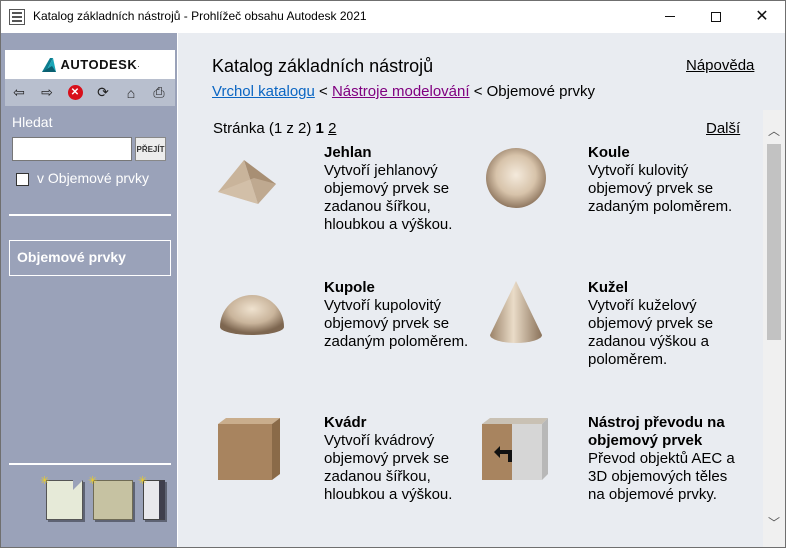 The height and width of the screenshot is (548, 786). What do you see at coordinates (401, 91) in the screenshot?
I see `breadcrumb-modeling-tools: Nástroje modelování` at bounding box center [401, 91].